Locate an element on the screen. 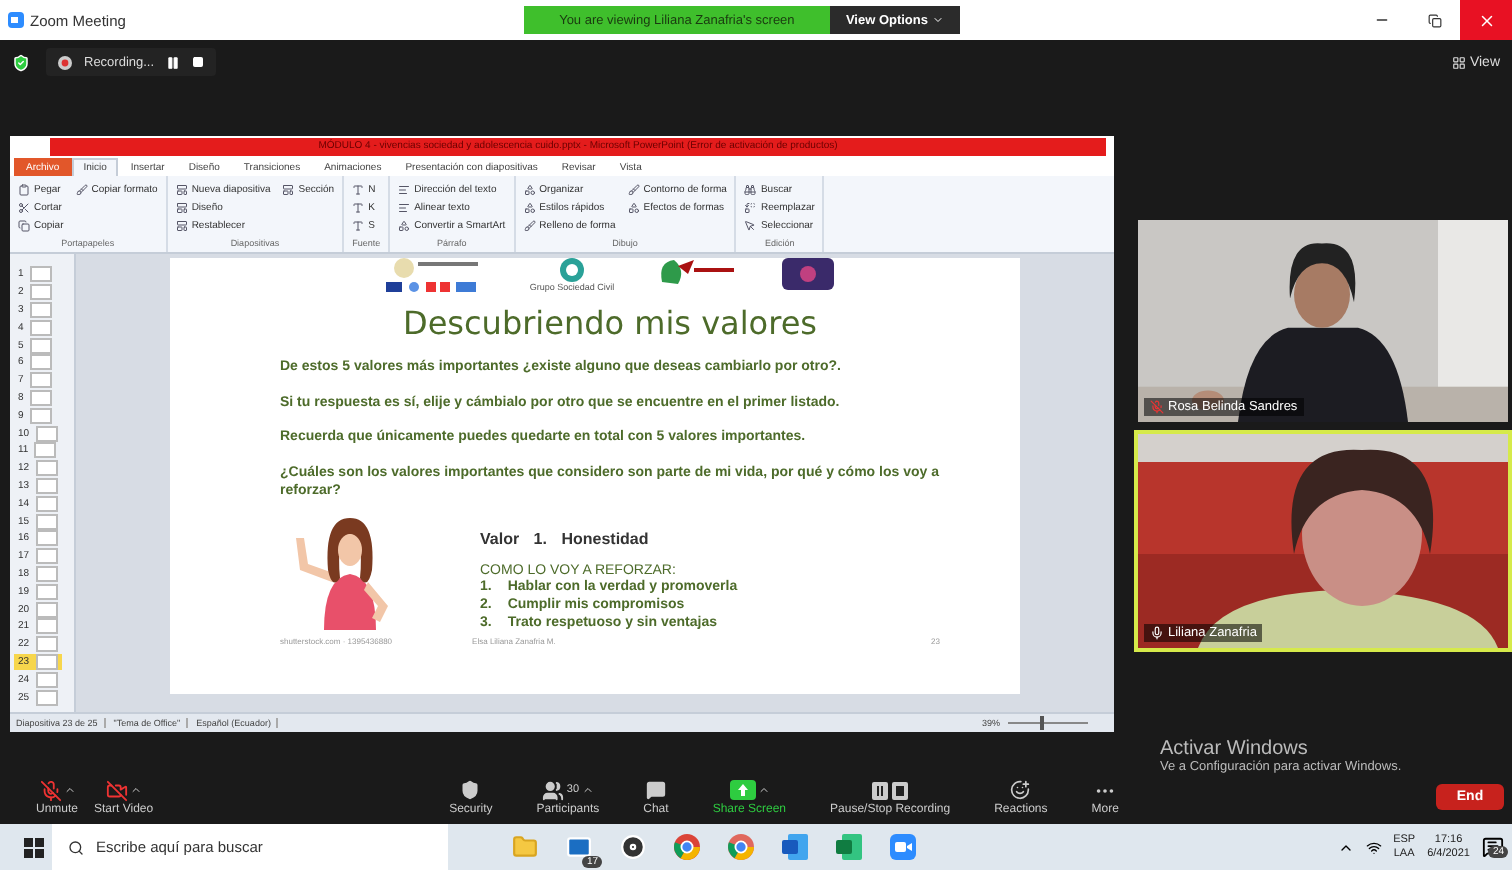 The image size is (1512, 870). pause-stop-icon is located at coordinates (890, 790).